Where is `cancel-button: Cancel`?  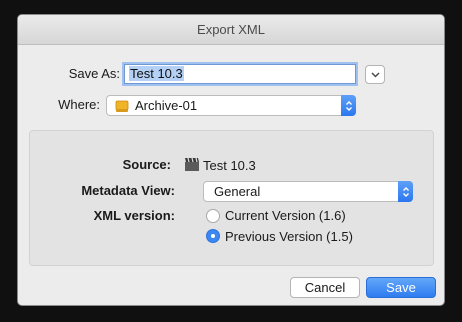 cancel-button: Cancel is located at coordinates (325, 287).